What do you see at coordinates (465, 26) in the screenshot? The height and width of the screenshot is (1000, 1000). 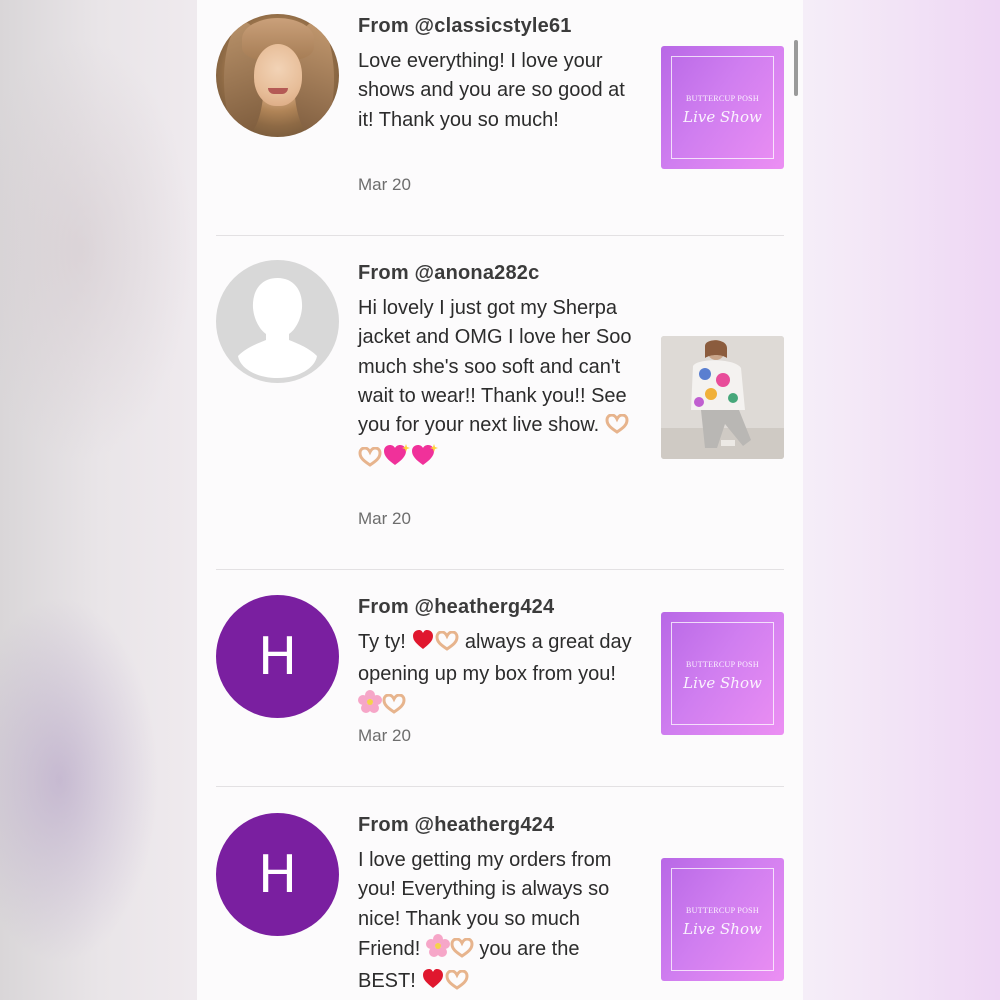 I see `sender-name: From @classicstyle61` at bounding box center [465, 26].